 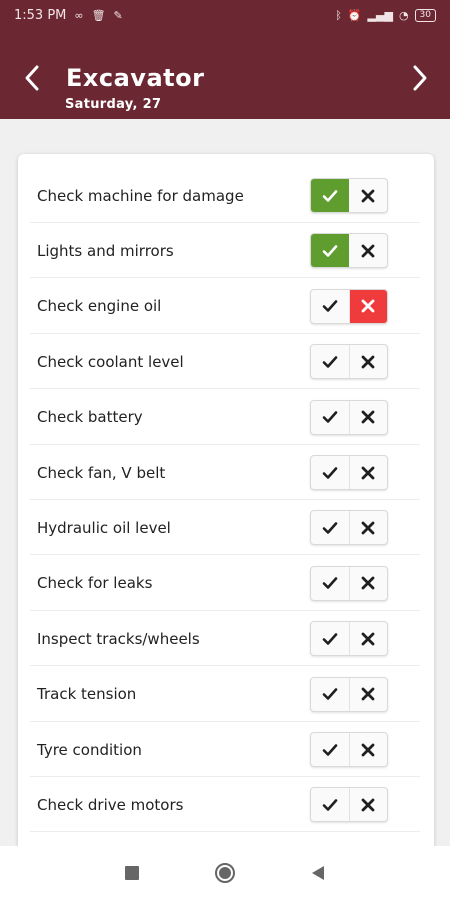 I want to click on status-time: 1:53 PM, so click(x=40, y=15).